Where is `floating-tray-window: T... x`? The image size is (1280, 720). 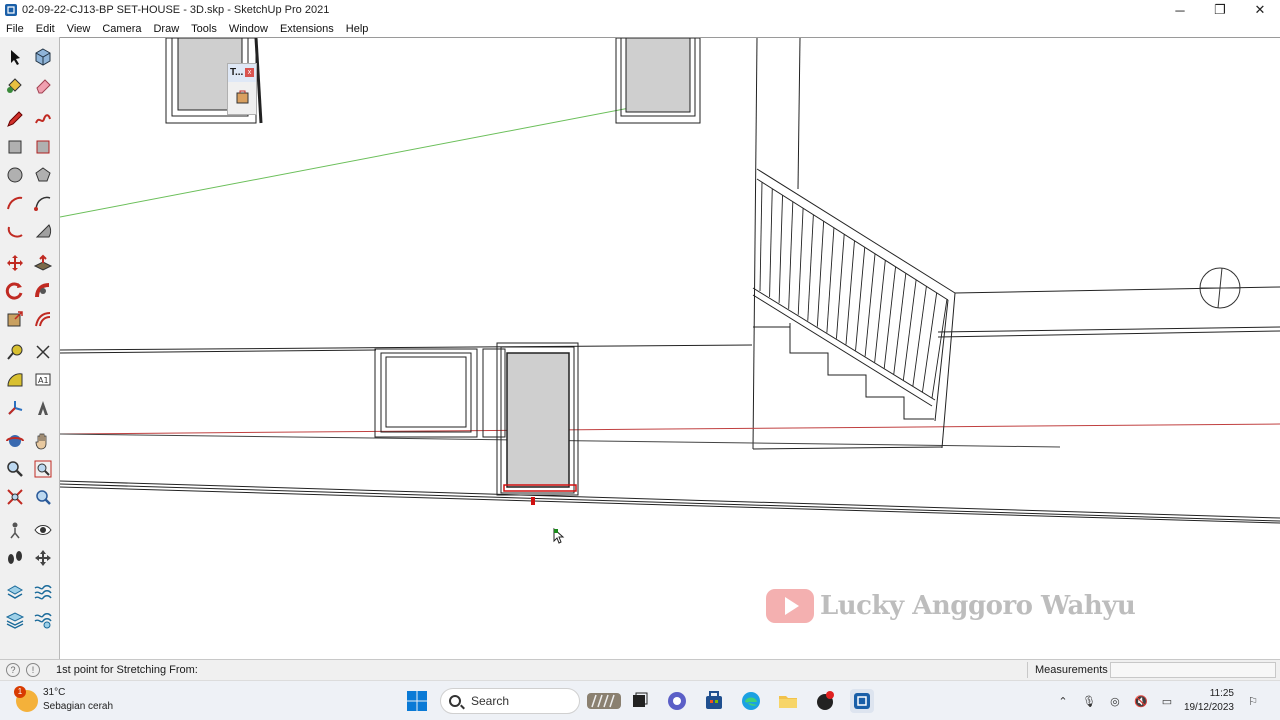
floating-tray-window: T... x is located at coordinates (242, 89).